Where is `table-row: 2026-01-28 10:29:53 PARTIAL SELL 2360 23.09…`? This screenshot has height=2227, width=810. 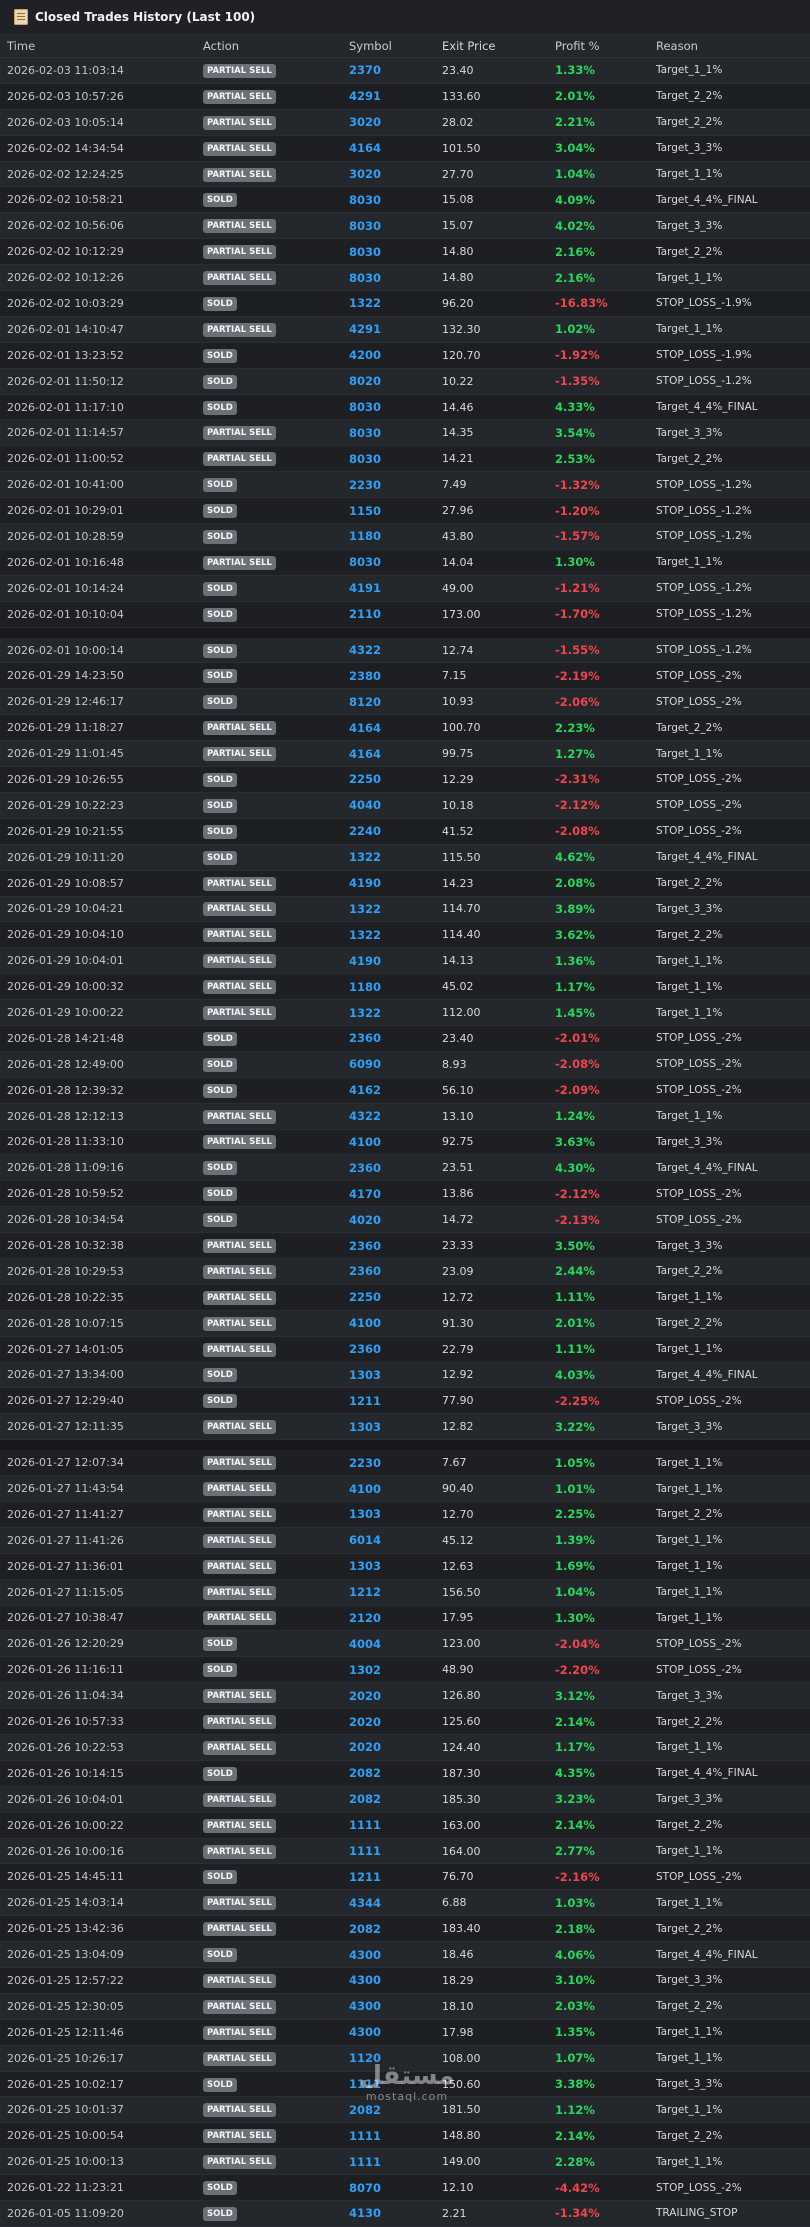
table-row: 2026-01-28 10:29:53 PARTIAL SELL 2360 23.09… is located at coordinates (405, 1271).